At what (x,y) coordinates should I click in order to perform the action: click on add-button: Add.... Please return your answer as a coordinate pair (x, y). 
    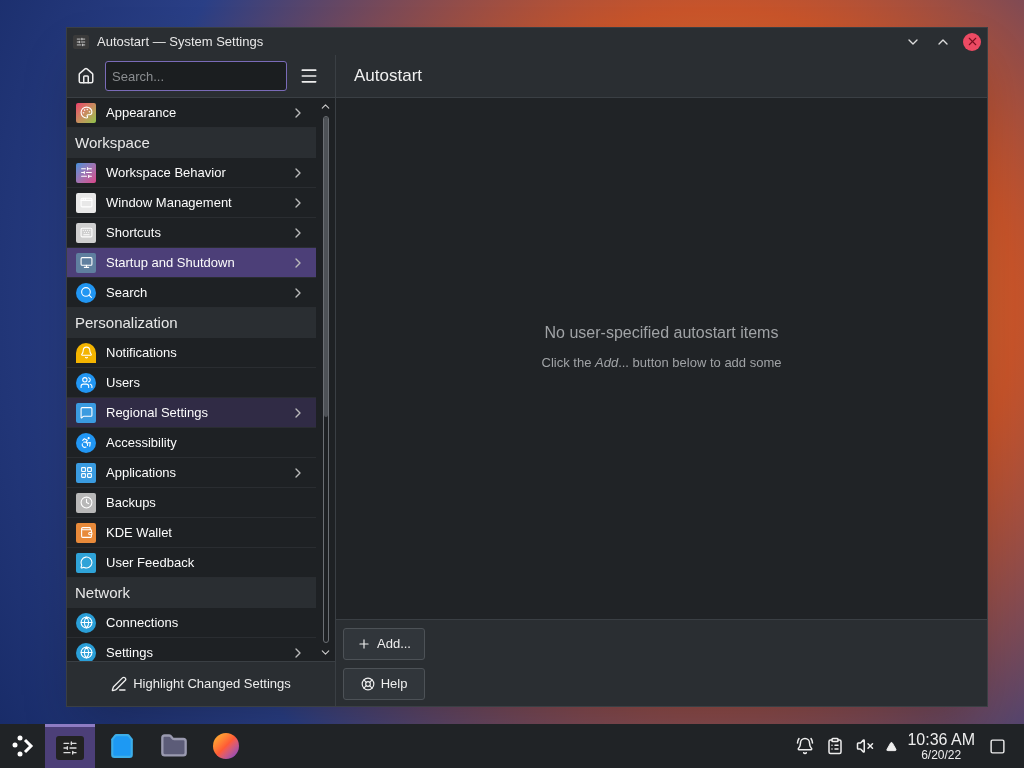
    Looking at the image, I should click on (384, 644).